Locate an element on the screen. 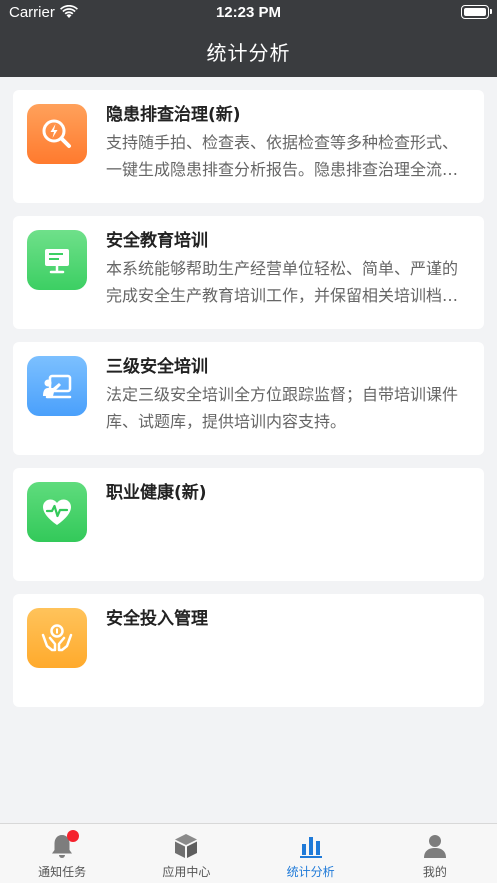 This screenshot has height=883, width=497. module-card-safety-investment: 安全投入管理 is located at coordinates (248, 650).